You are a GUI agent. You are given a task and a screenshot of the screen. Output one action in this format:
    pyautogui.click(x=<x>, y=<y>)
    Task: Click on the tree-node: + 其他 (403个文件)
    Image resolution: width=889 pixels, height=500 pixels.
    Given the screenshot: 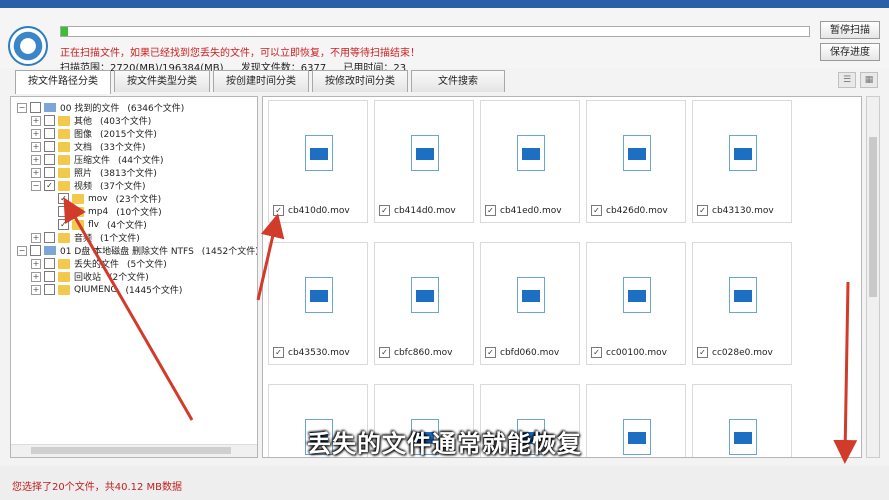 What is the action you would take?
    pyautogui.click(x=91, y=120)
    